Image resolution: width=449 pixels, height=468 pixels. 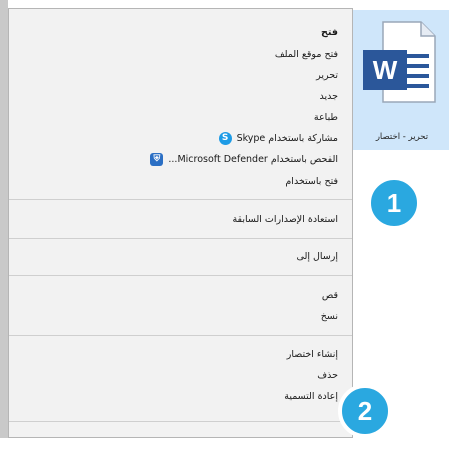 I want to click on menu-item-restore-versions: استعادة الإصدارات السابقة, so click(x=285, y=220).